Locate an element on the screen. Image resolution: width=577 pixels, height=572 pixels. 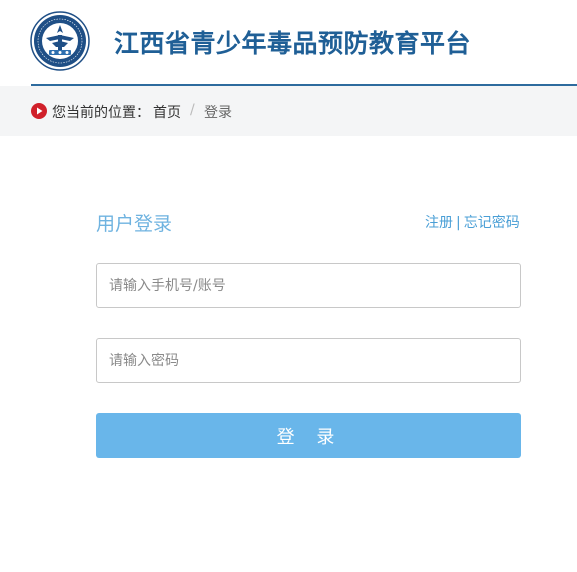
site-title: 江西省青少年毒品预防教育平台 is located at coordinates (293, 43).